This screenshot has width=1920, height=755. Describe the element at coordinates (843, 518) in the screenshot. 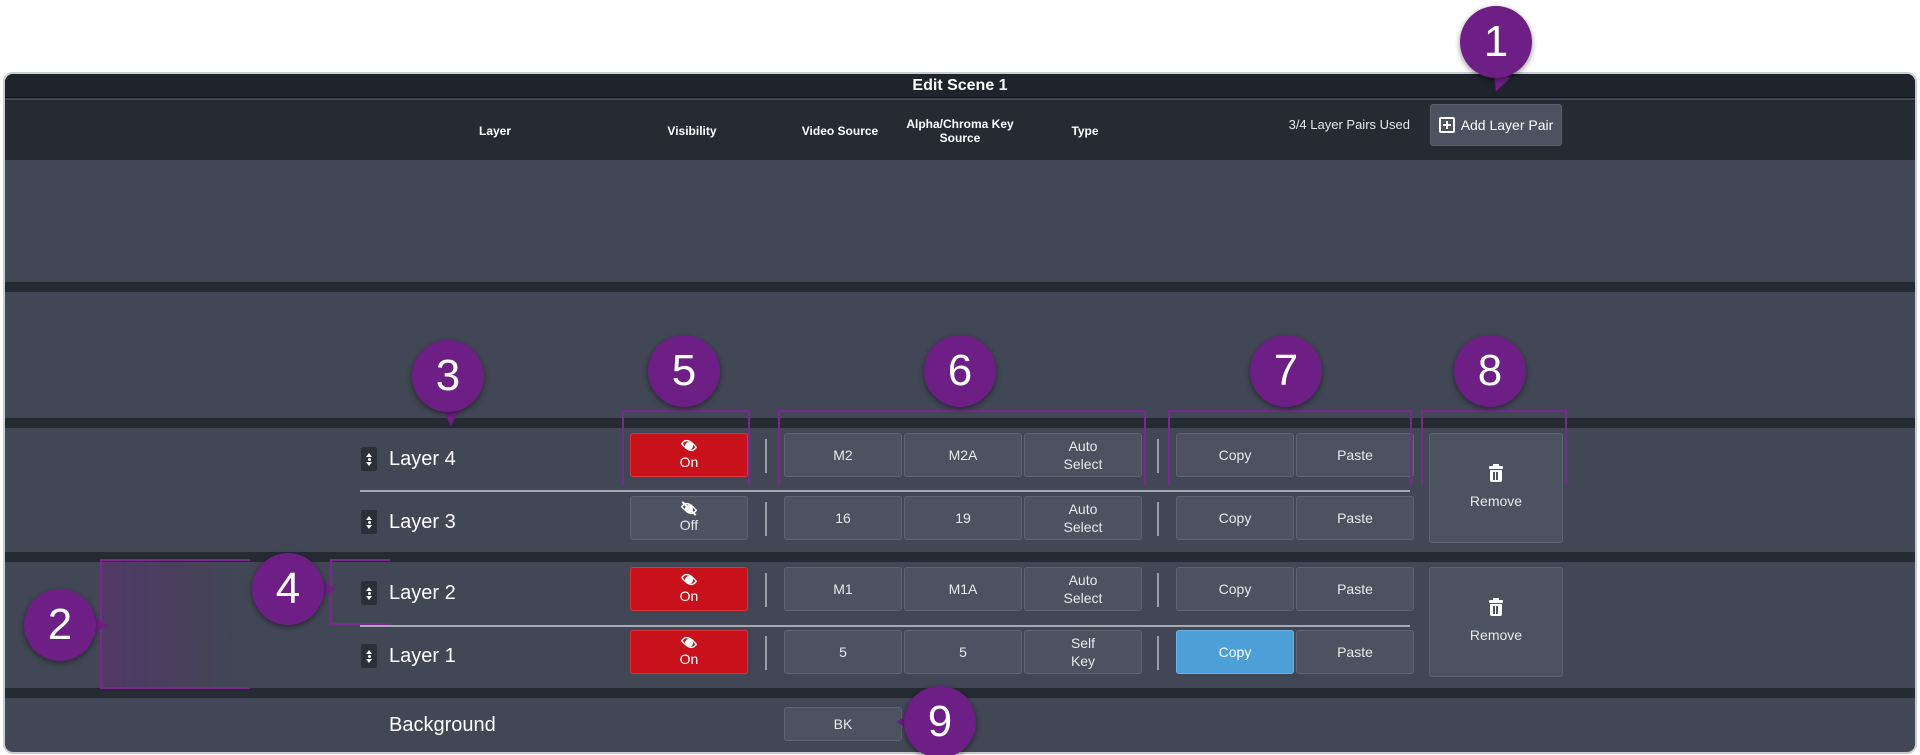

I see `video-source-button: 16` at that location.